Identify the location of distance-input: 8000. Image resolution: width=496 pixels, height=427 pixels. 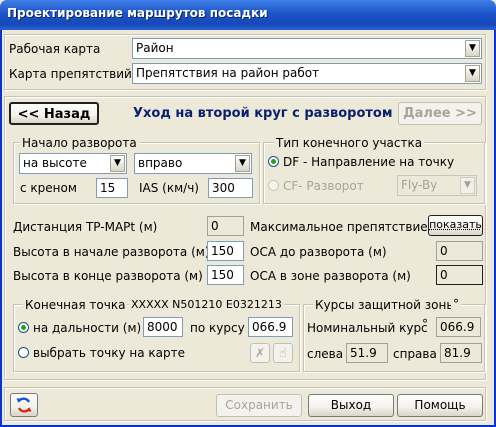
(163, 327).